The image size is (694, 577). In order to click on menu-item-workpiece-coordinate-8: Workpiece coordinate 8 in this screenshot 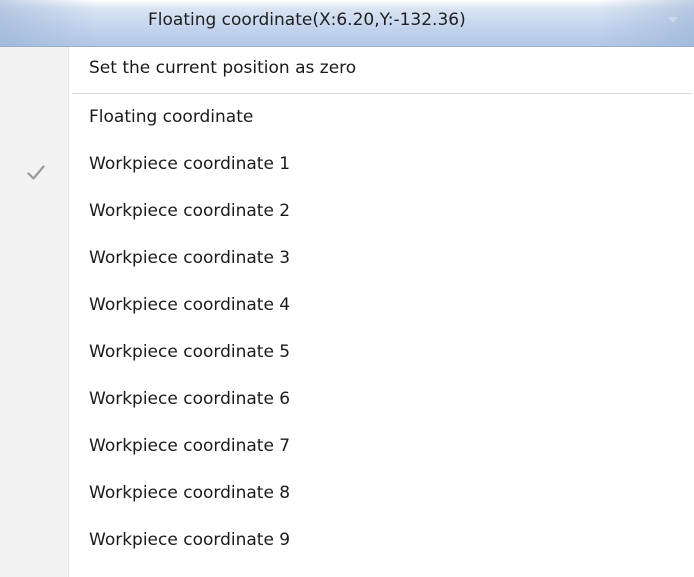, I will do `click(382, 495)`.